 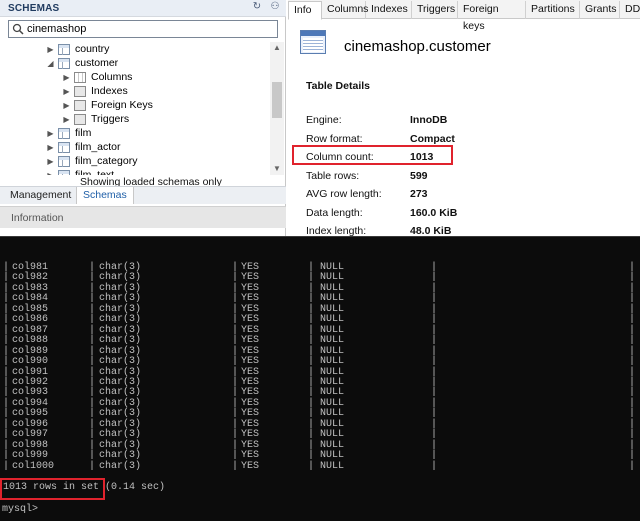 I want to click on tab-triggers: Triggers, so click(x=435, y=10).